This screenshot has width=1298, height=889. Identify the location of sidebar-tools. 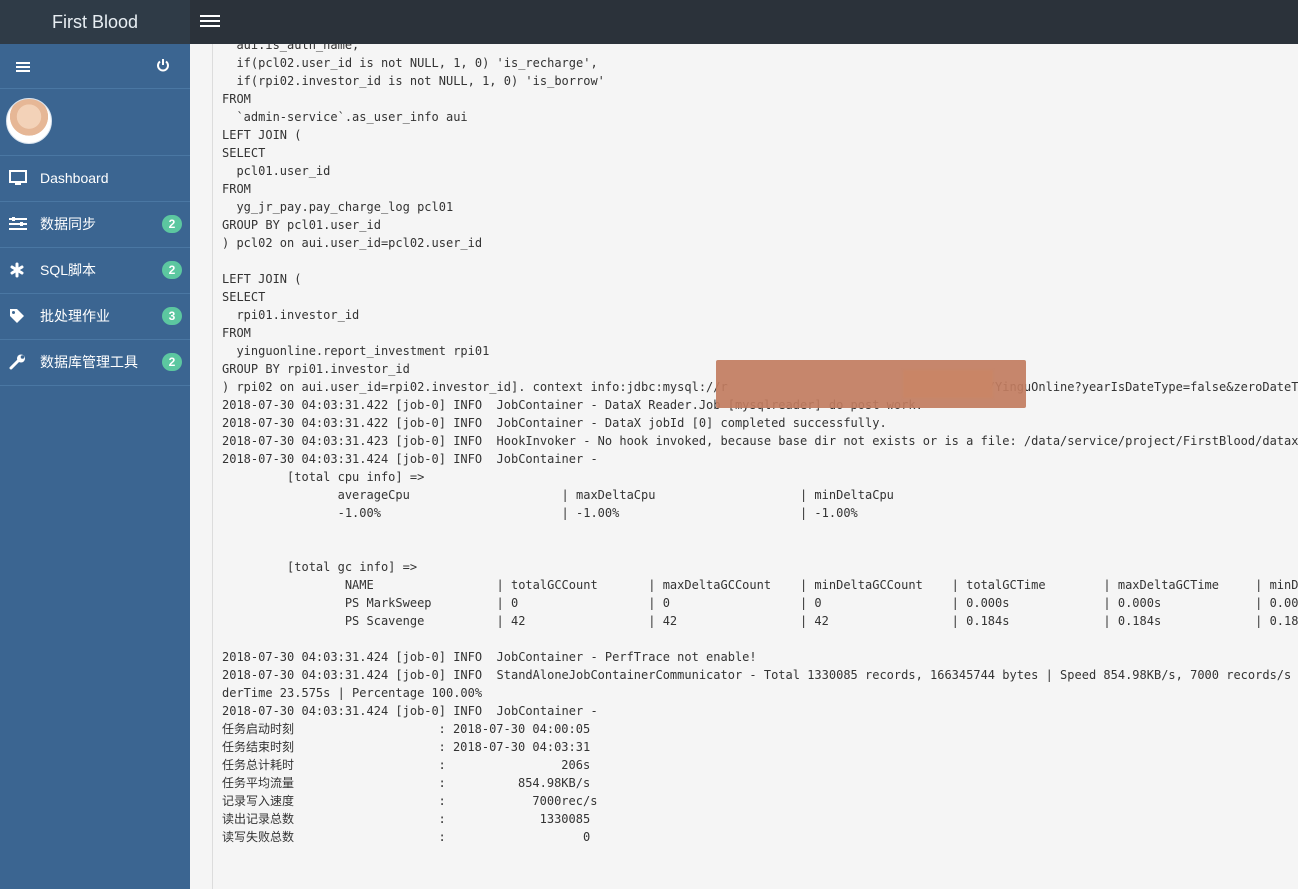
(95, 66).